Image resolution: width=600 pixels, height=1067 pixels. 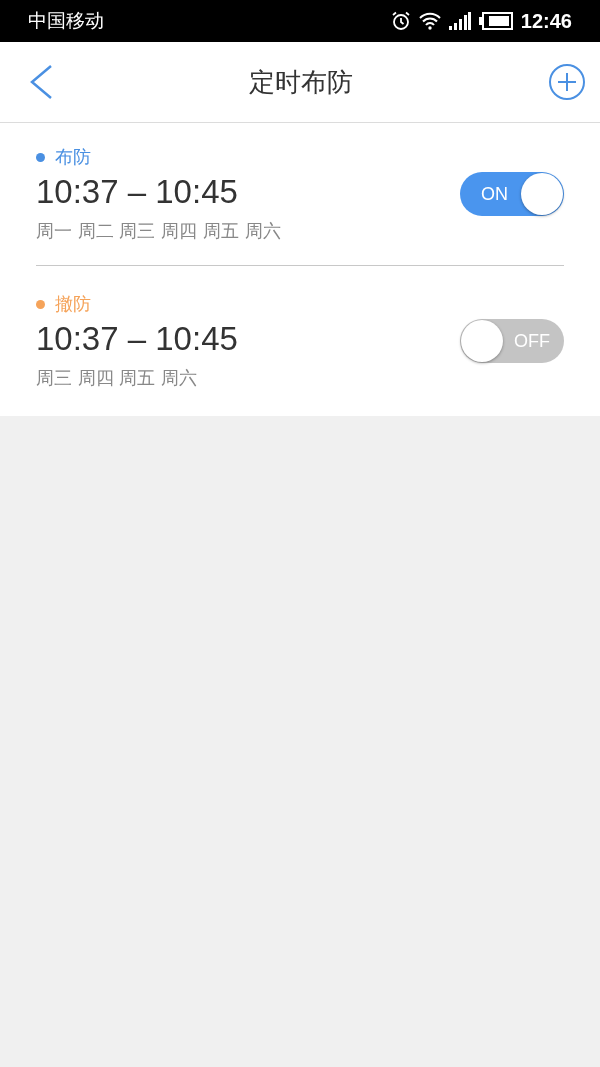 I want to click on plus-circle-icon, so click(x=567, y=82).